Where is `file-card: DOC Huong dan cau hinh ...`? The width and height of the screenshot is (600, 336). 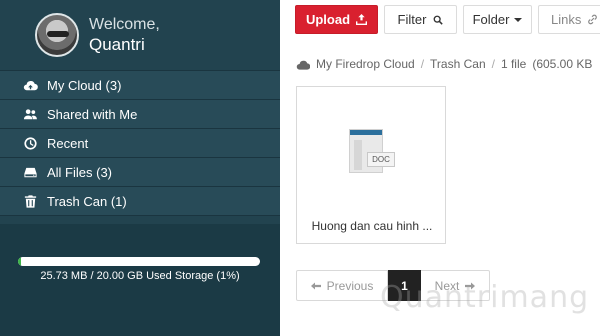 file-card: DOC Huong dan cau hinh ... is located at coordinates (371, 165).